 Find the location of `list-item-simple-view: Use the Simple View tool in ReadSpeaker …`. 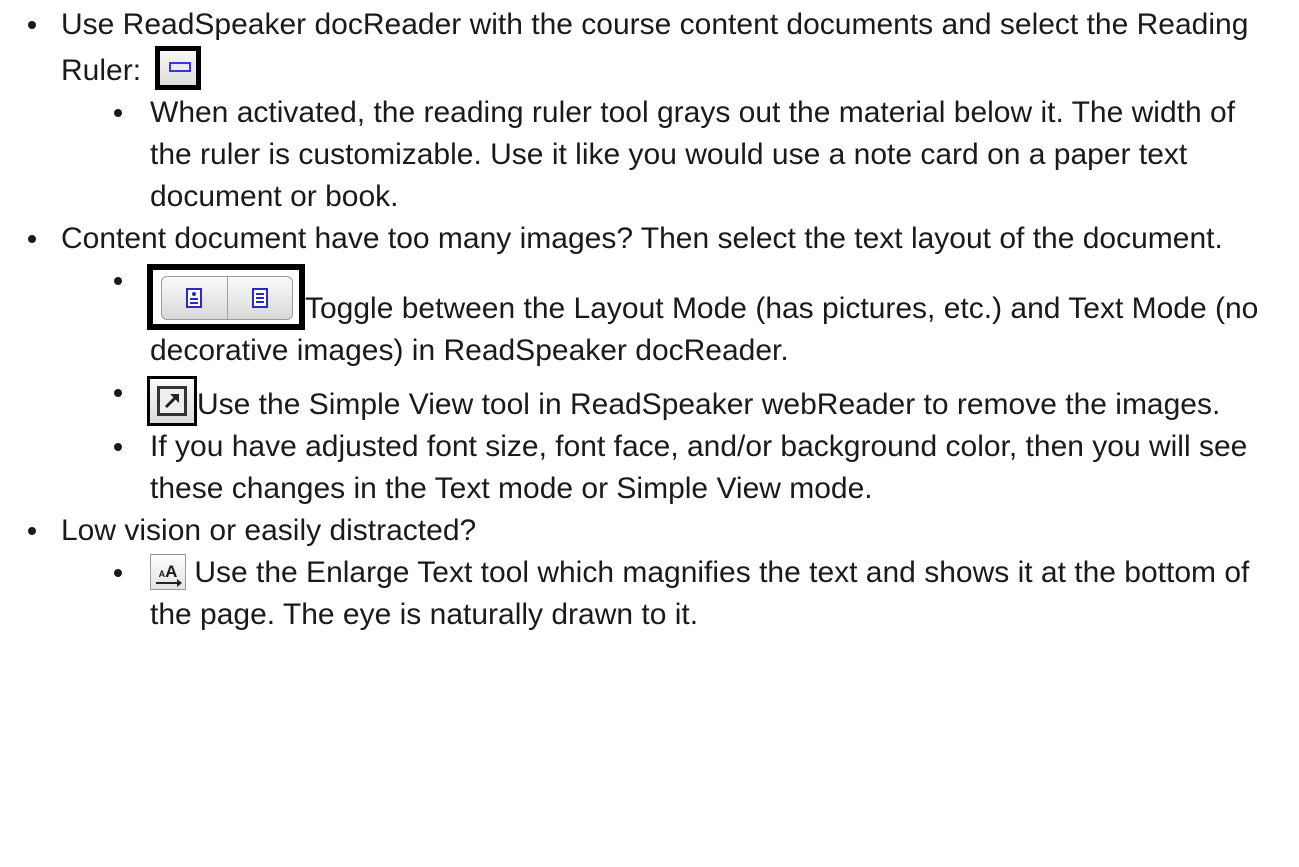

list-item-simple-view: Use the Simple View tool in ReadSpeaker … is located at coordinates (670, 399).